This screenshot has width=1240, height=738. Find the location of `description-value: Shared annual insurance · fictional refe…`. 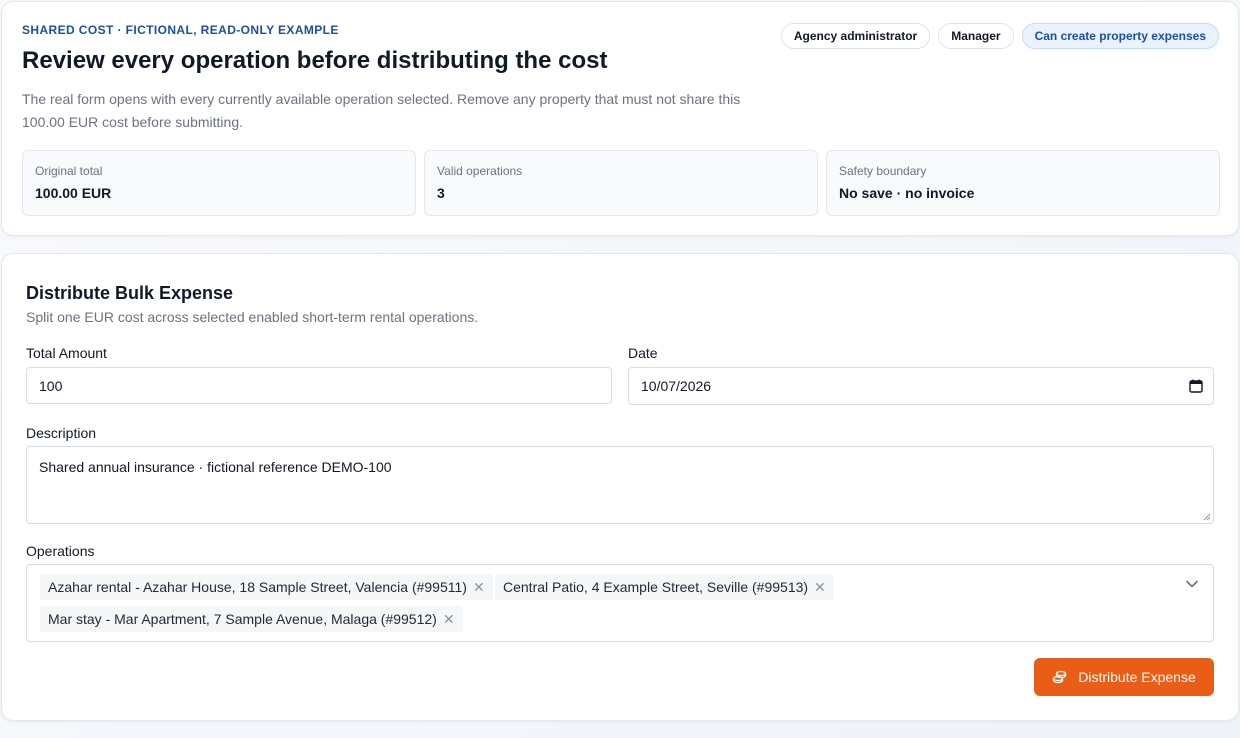

description-value: Shared annual insurance · fictional refe… is located at coordinates (215, 467).